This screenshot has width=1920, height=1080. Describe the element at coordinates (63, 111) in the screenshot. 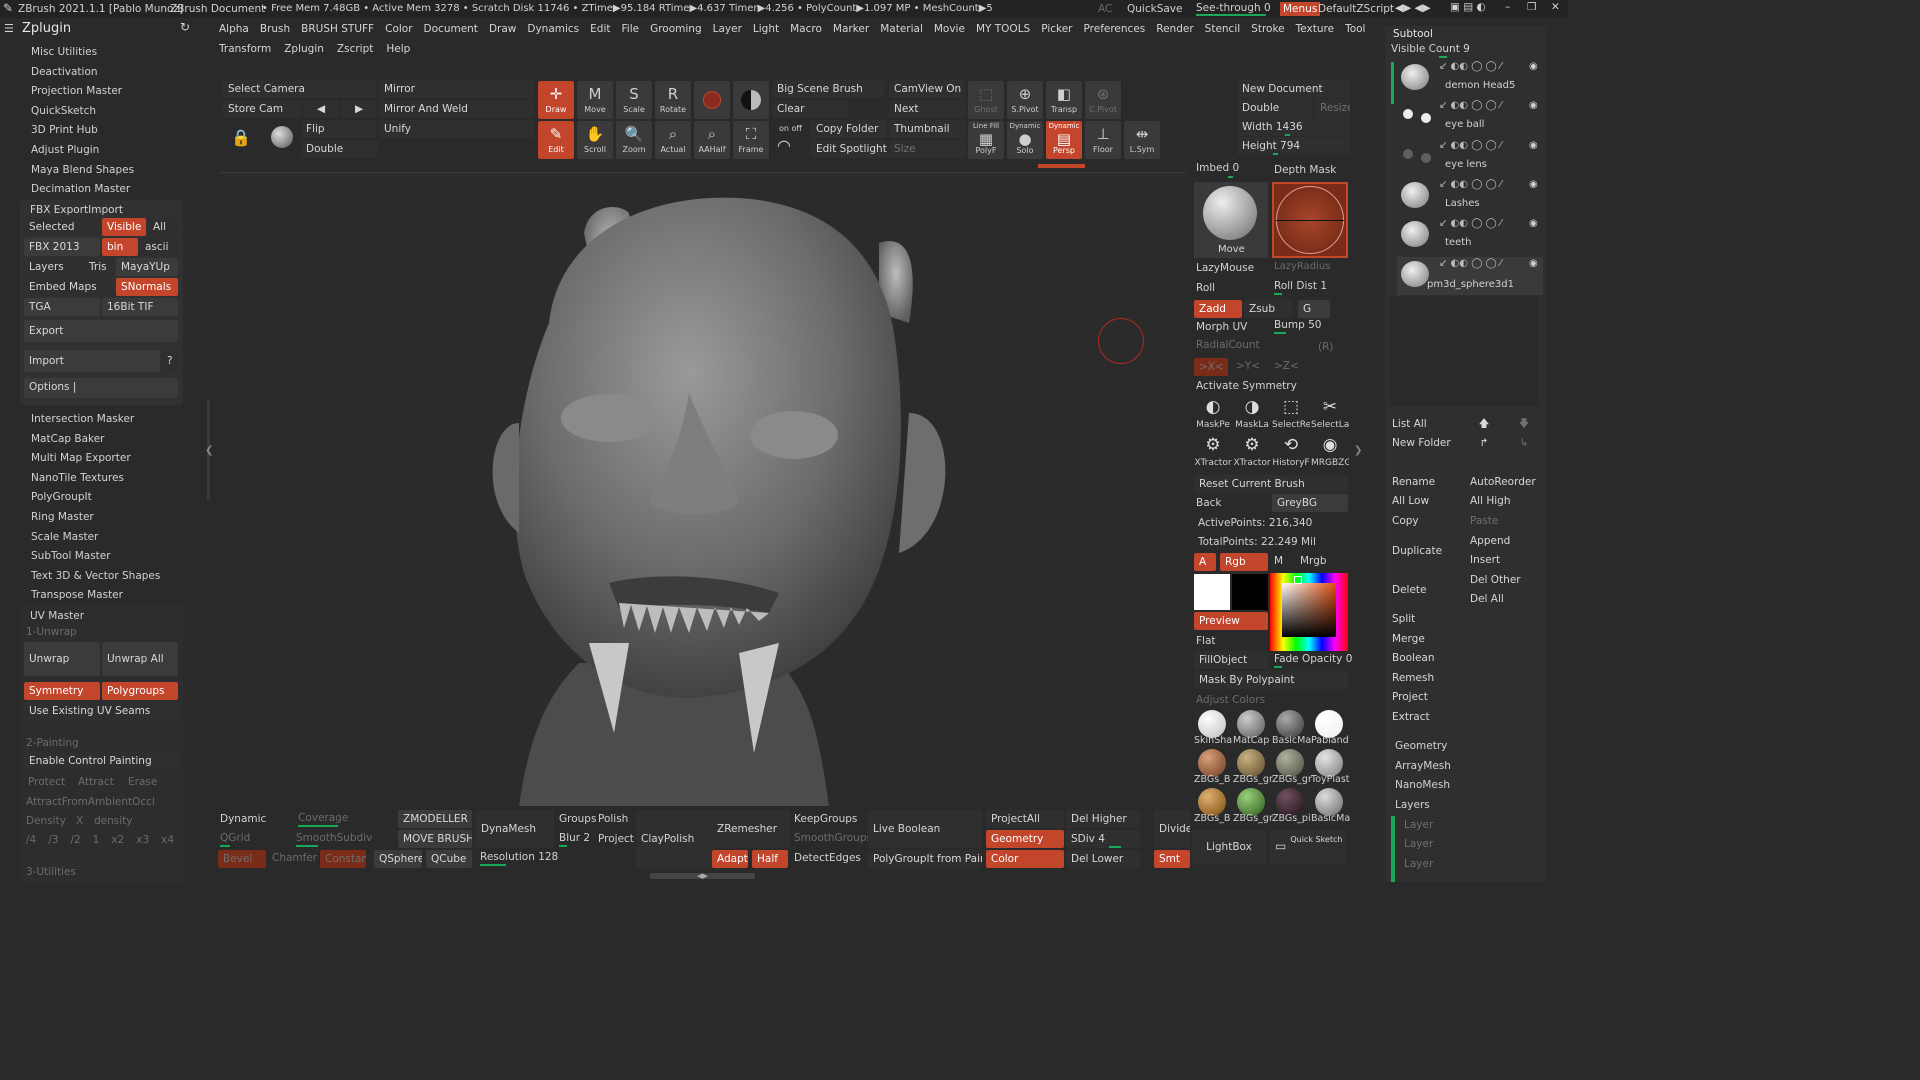

I see `plugin-list-item: QuickSketch` at that location.